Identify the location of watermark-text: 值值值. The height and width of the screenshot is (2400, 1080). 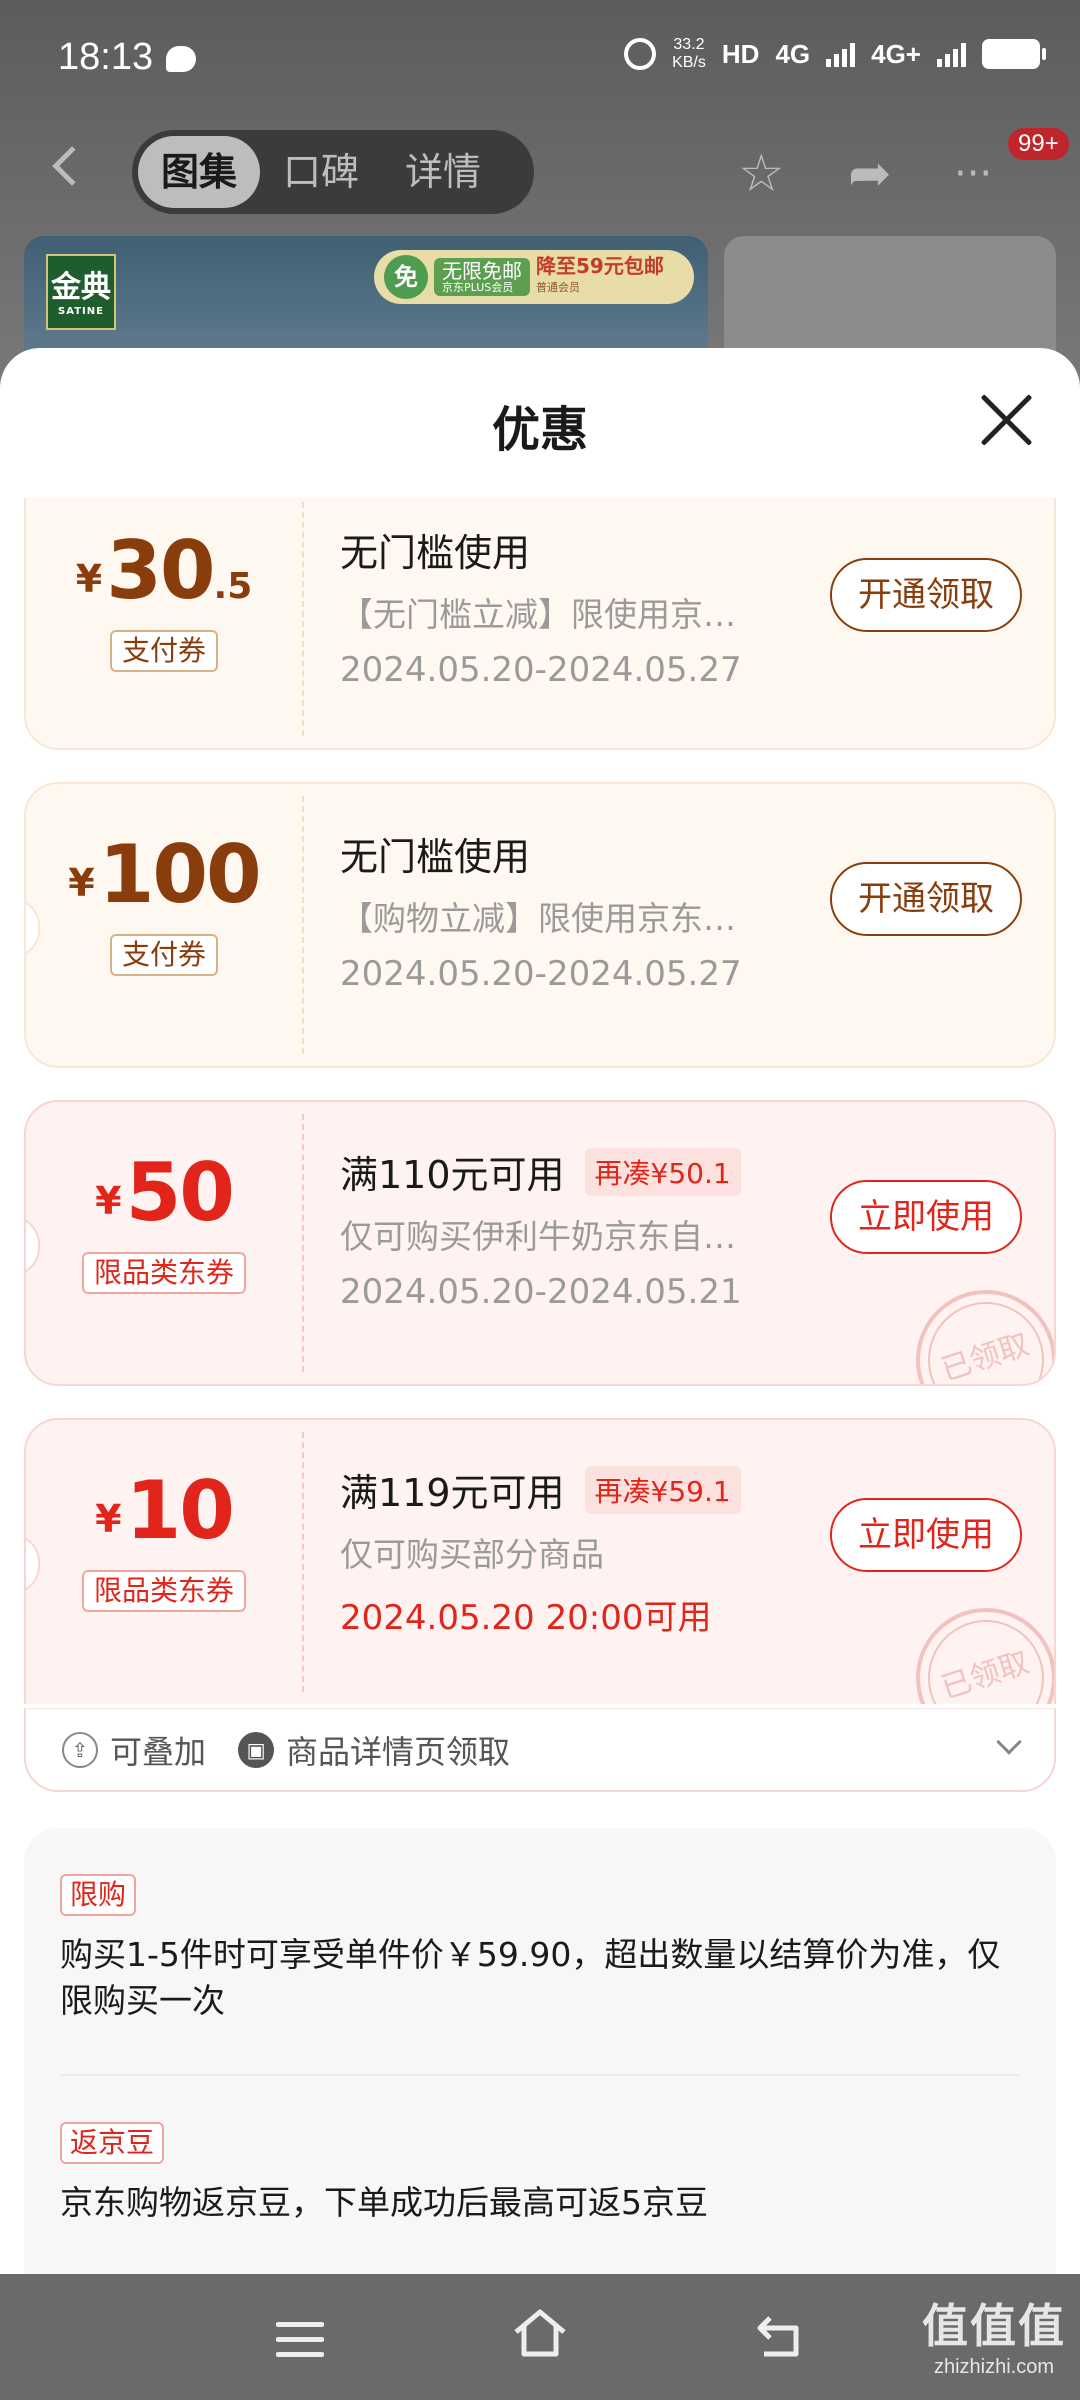
(994, 2326).